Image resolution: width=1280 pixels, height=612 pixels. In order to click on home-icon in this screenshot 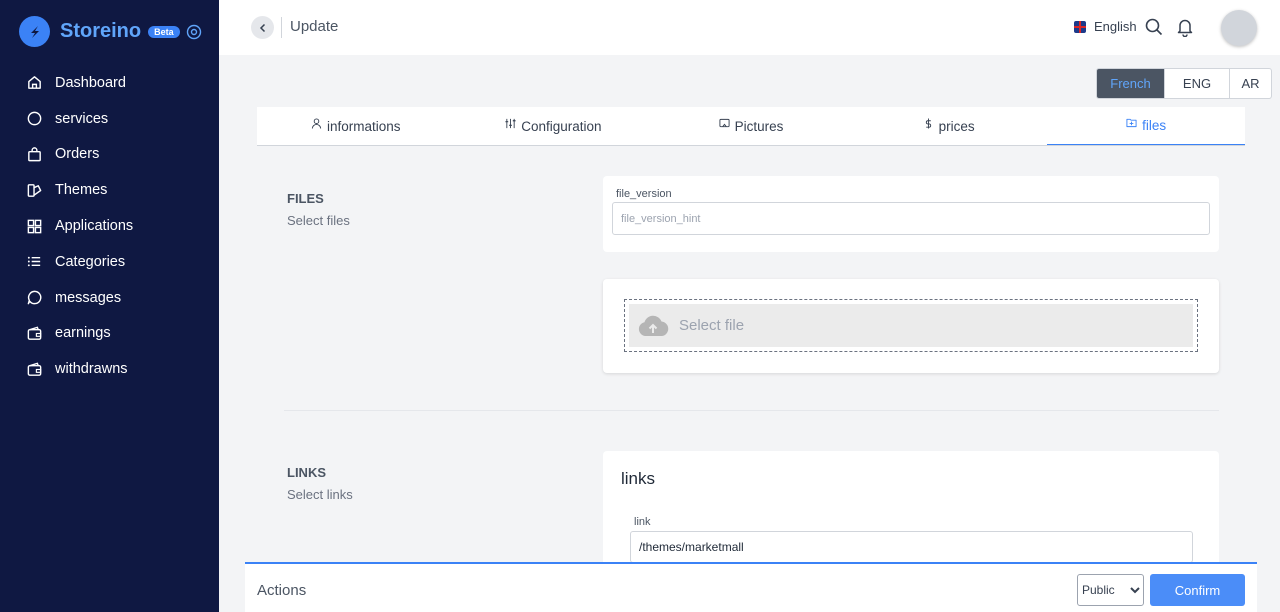, I will do `click(34, 83)`.